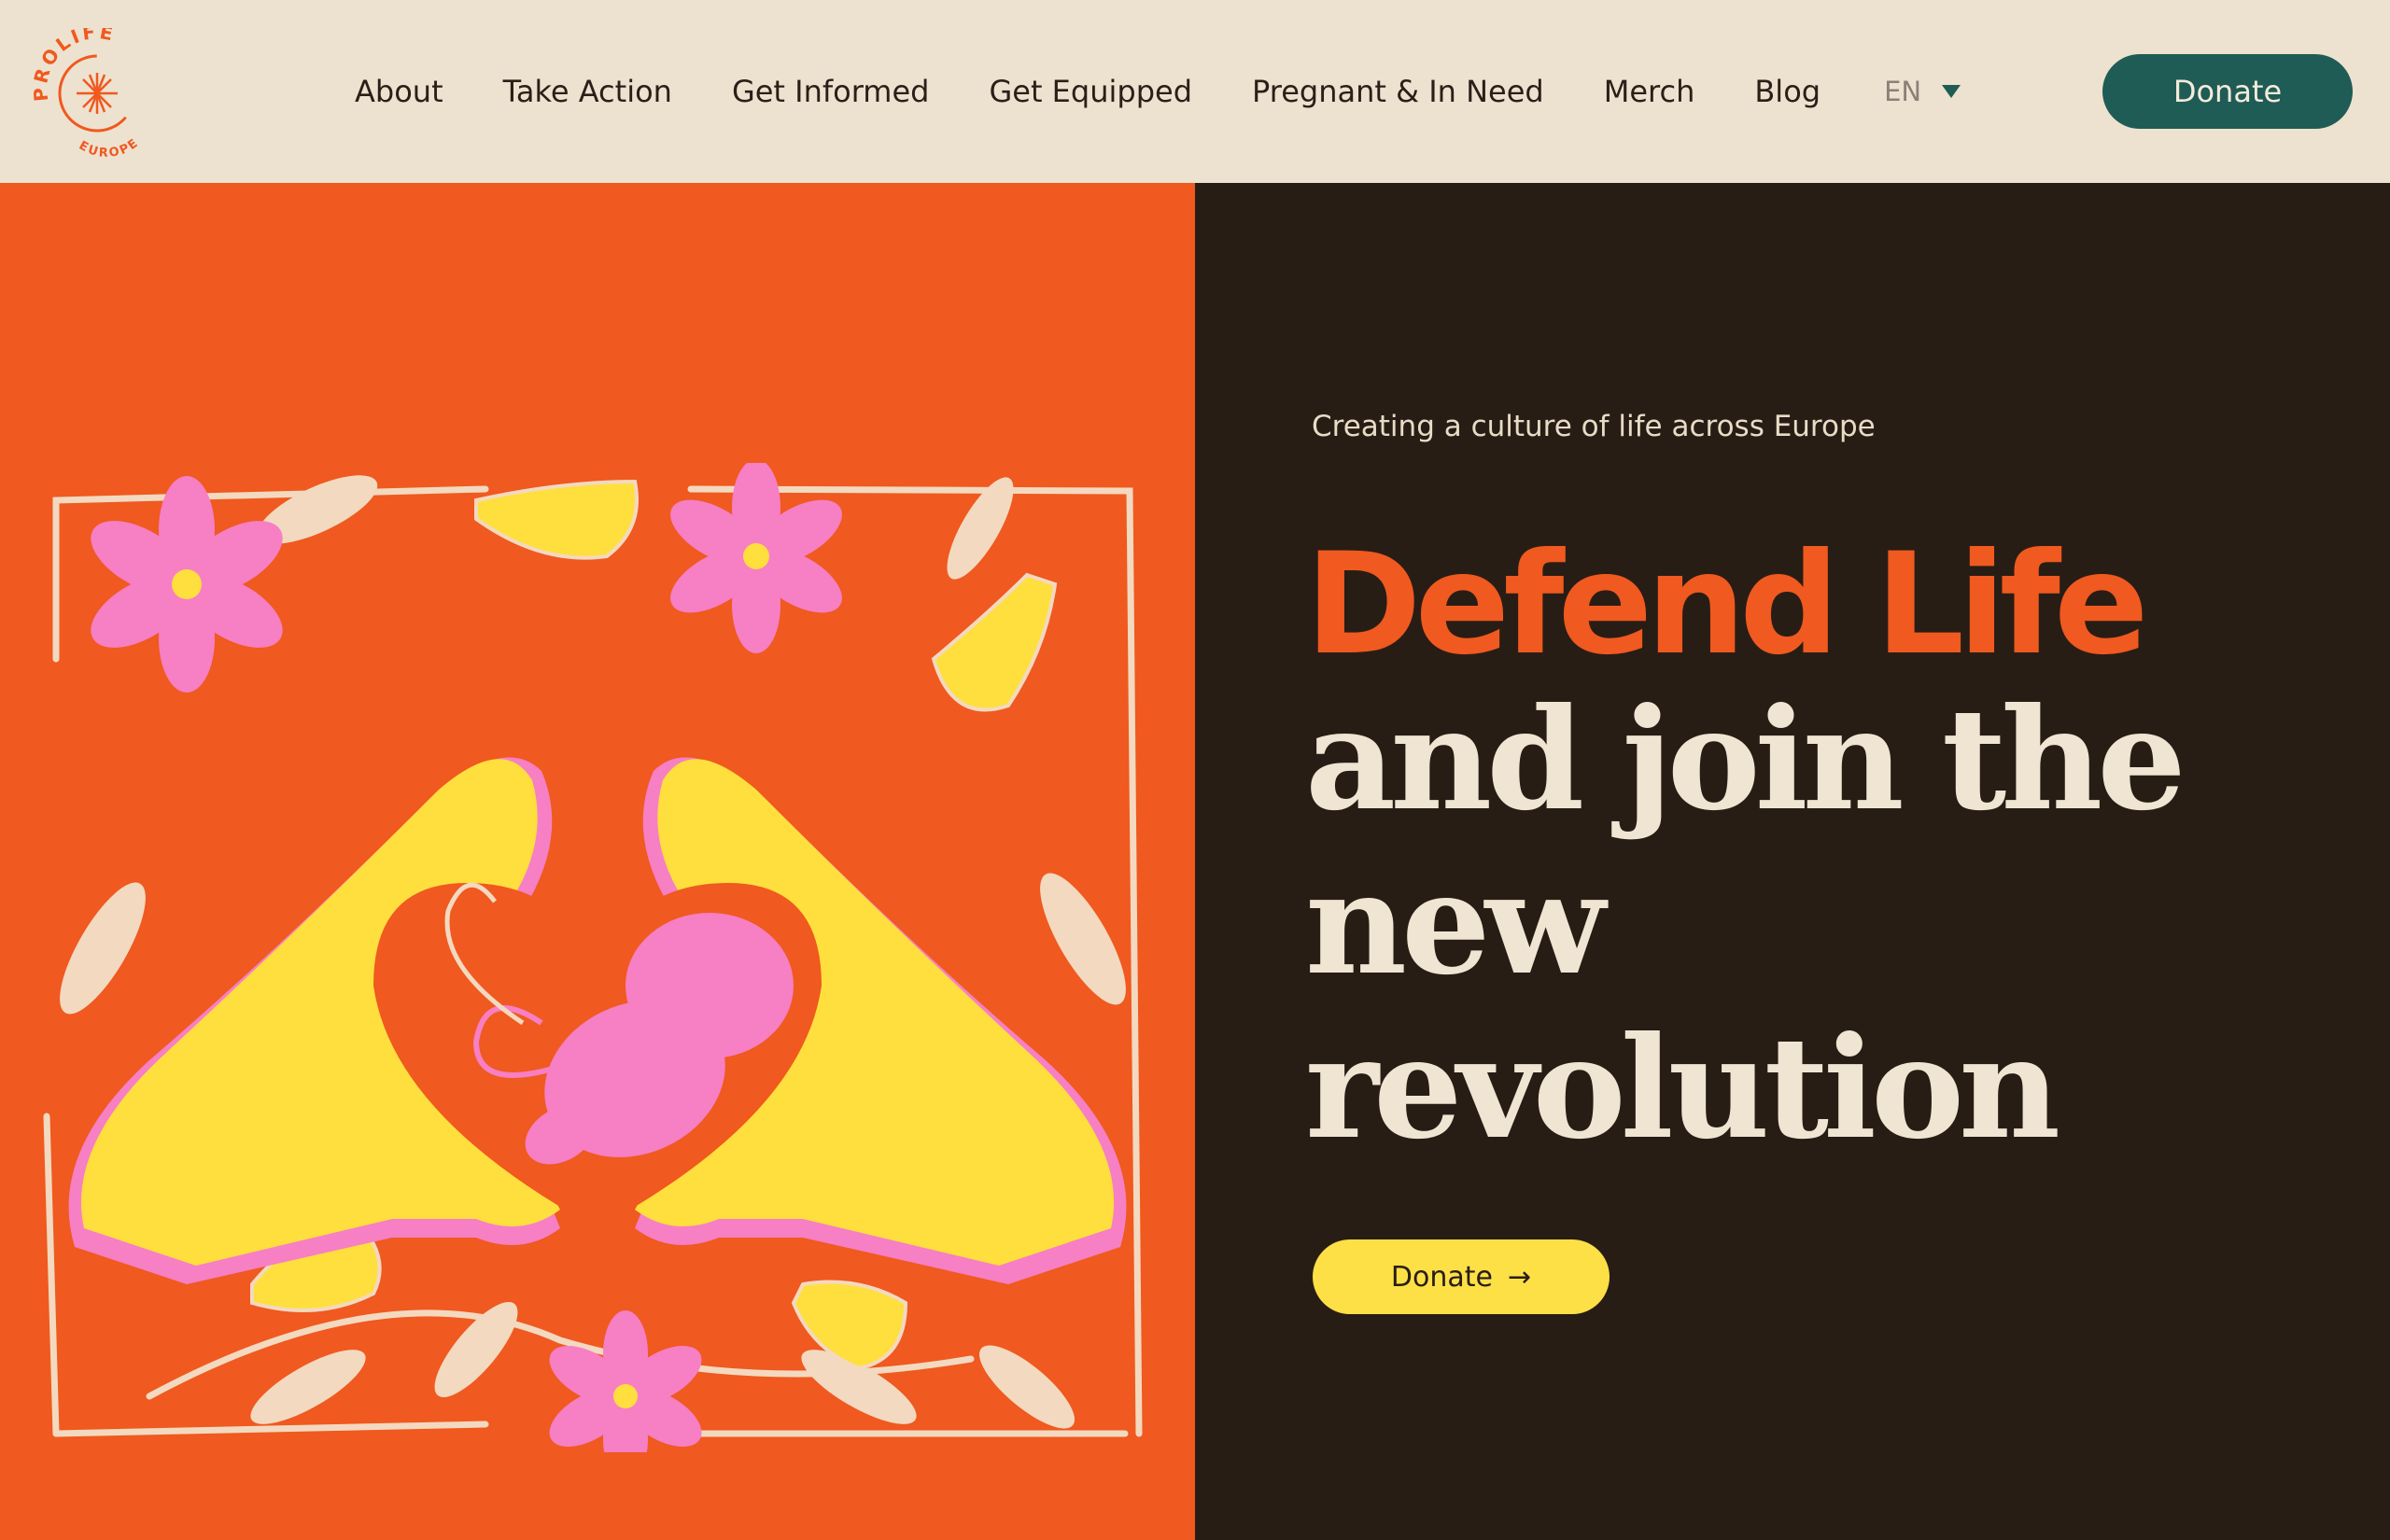  Describe the element at coordinates (1745, 924) in the screenshot. I see `hero-headline-rest: and join the new revolution` at that location.